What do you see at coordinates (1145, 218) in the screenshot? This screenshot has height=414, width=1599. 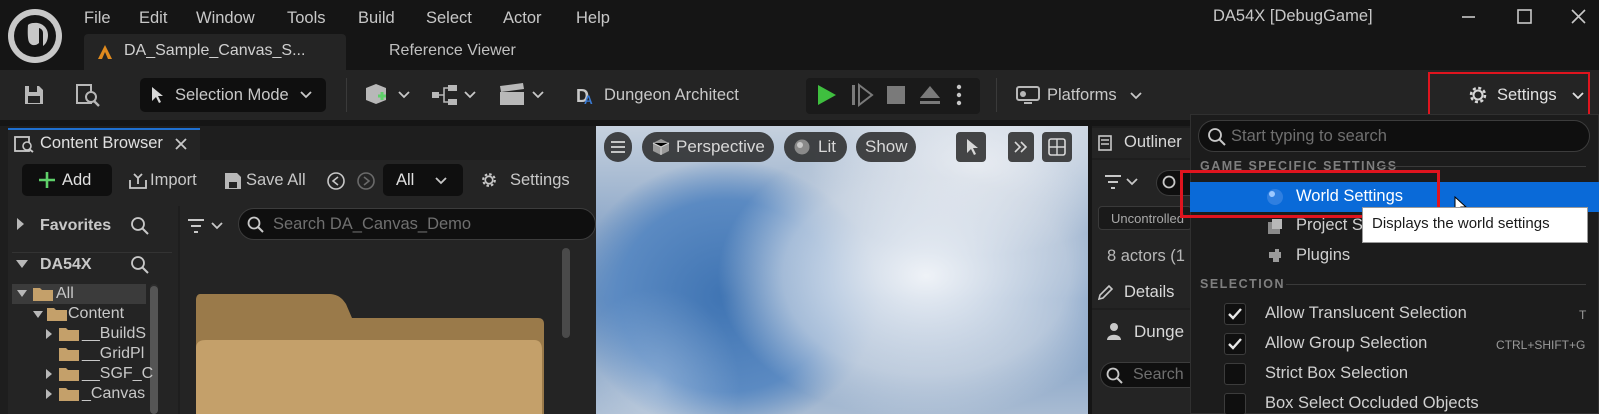 I see `uncontrolled-filter: Uncontrolled` at bounding box center [1145, 218].